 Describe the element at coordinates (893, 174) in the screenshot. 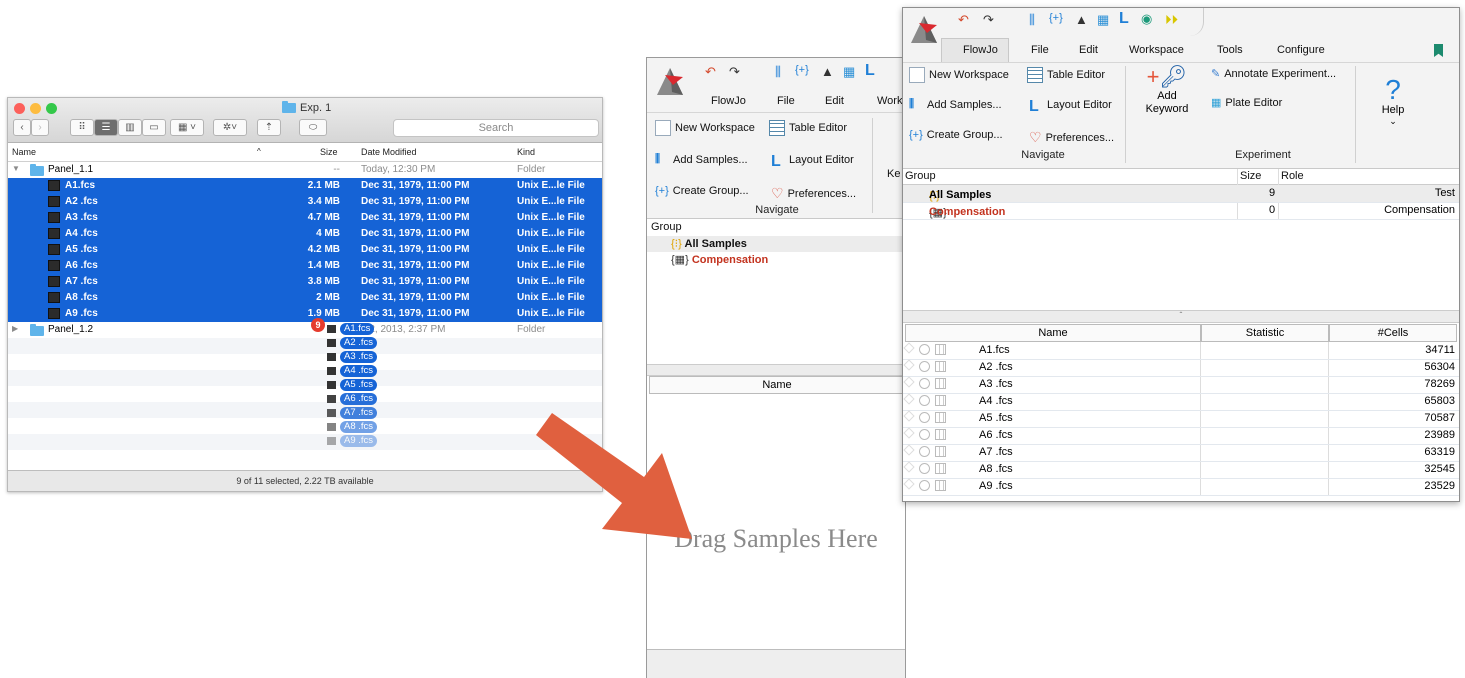

I see `add-keyword-button-partial: Ke` at that location.